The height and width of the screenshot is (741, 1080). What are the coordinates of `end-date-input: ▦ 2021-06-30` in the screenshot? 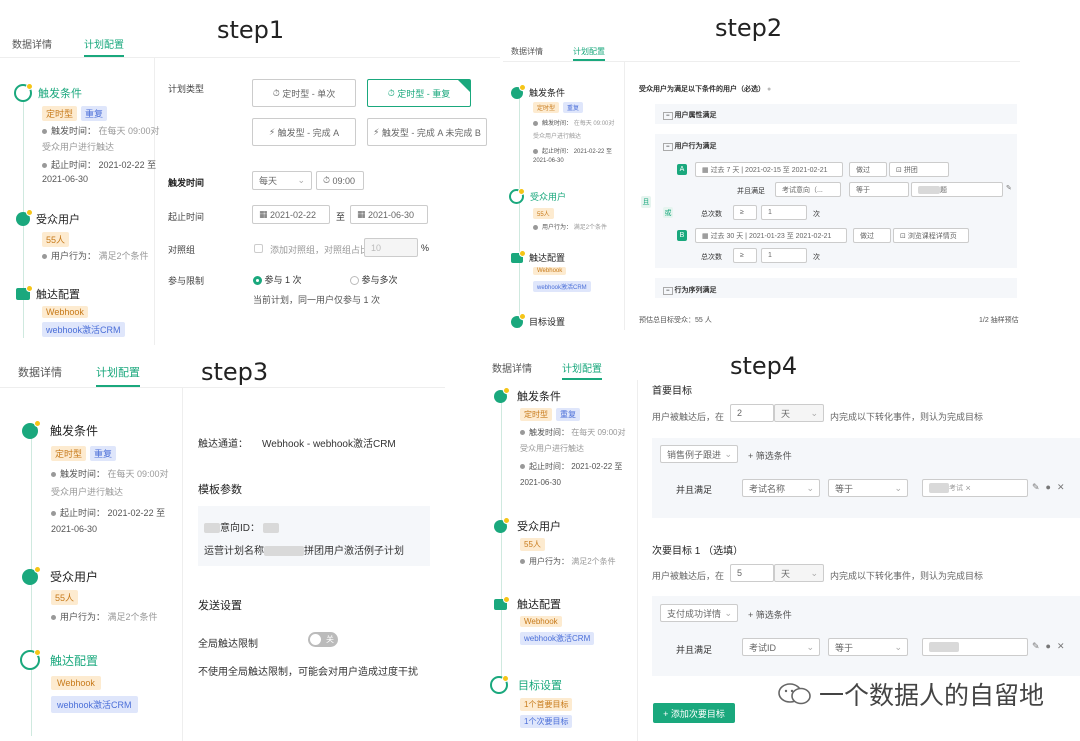 It's located at (389, 214).